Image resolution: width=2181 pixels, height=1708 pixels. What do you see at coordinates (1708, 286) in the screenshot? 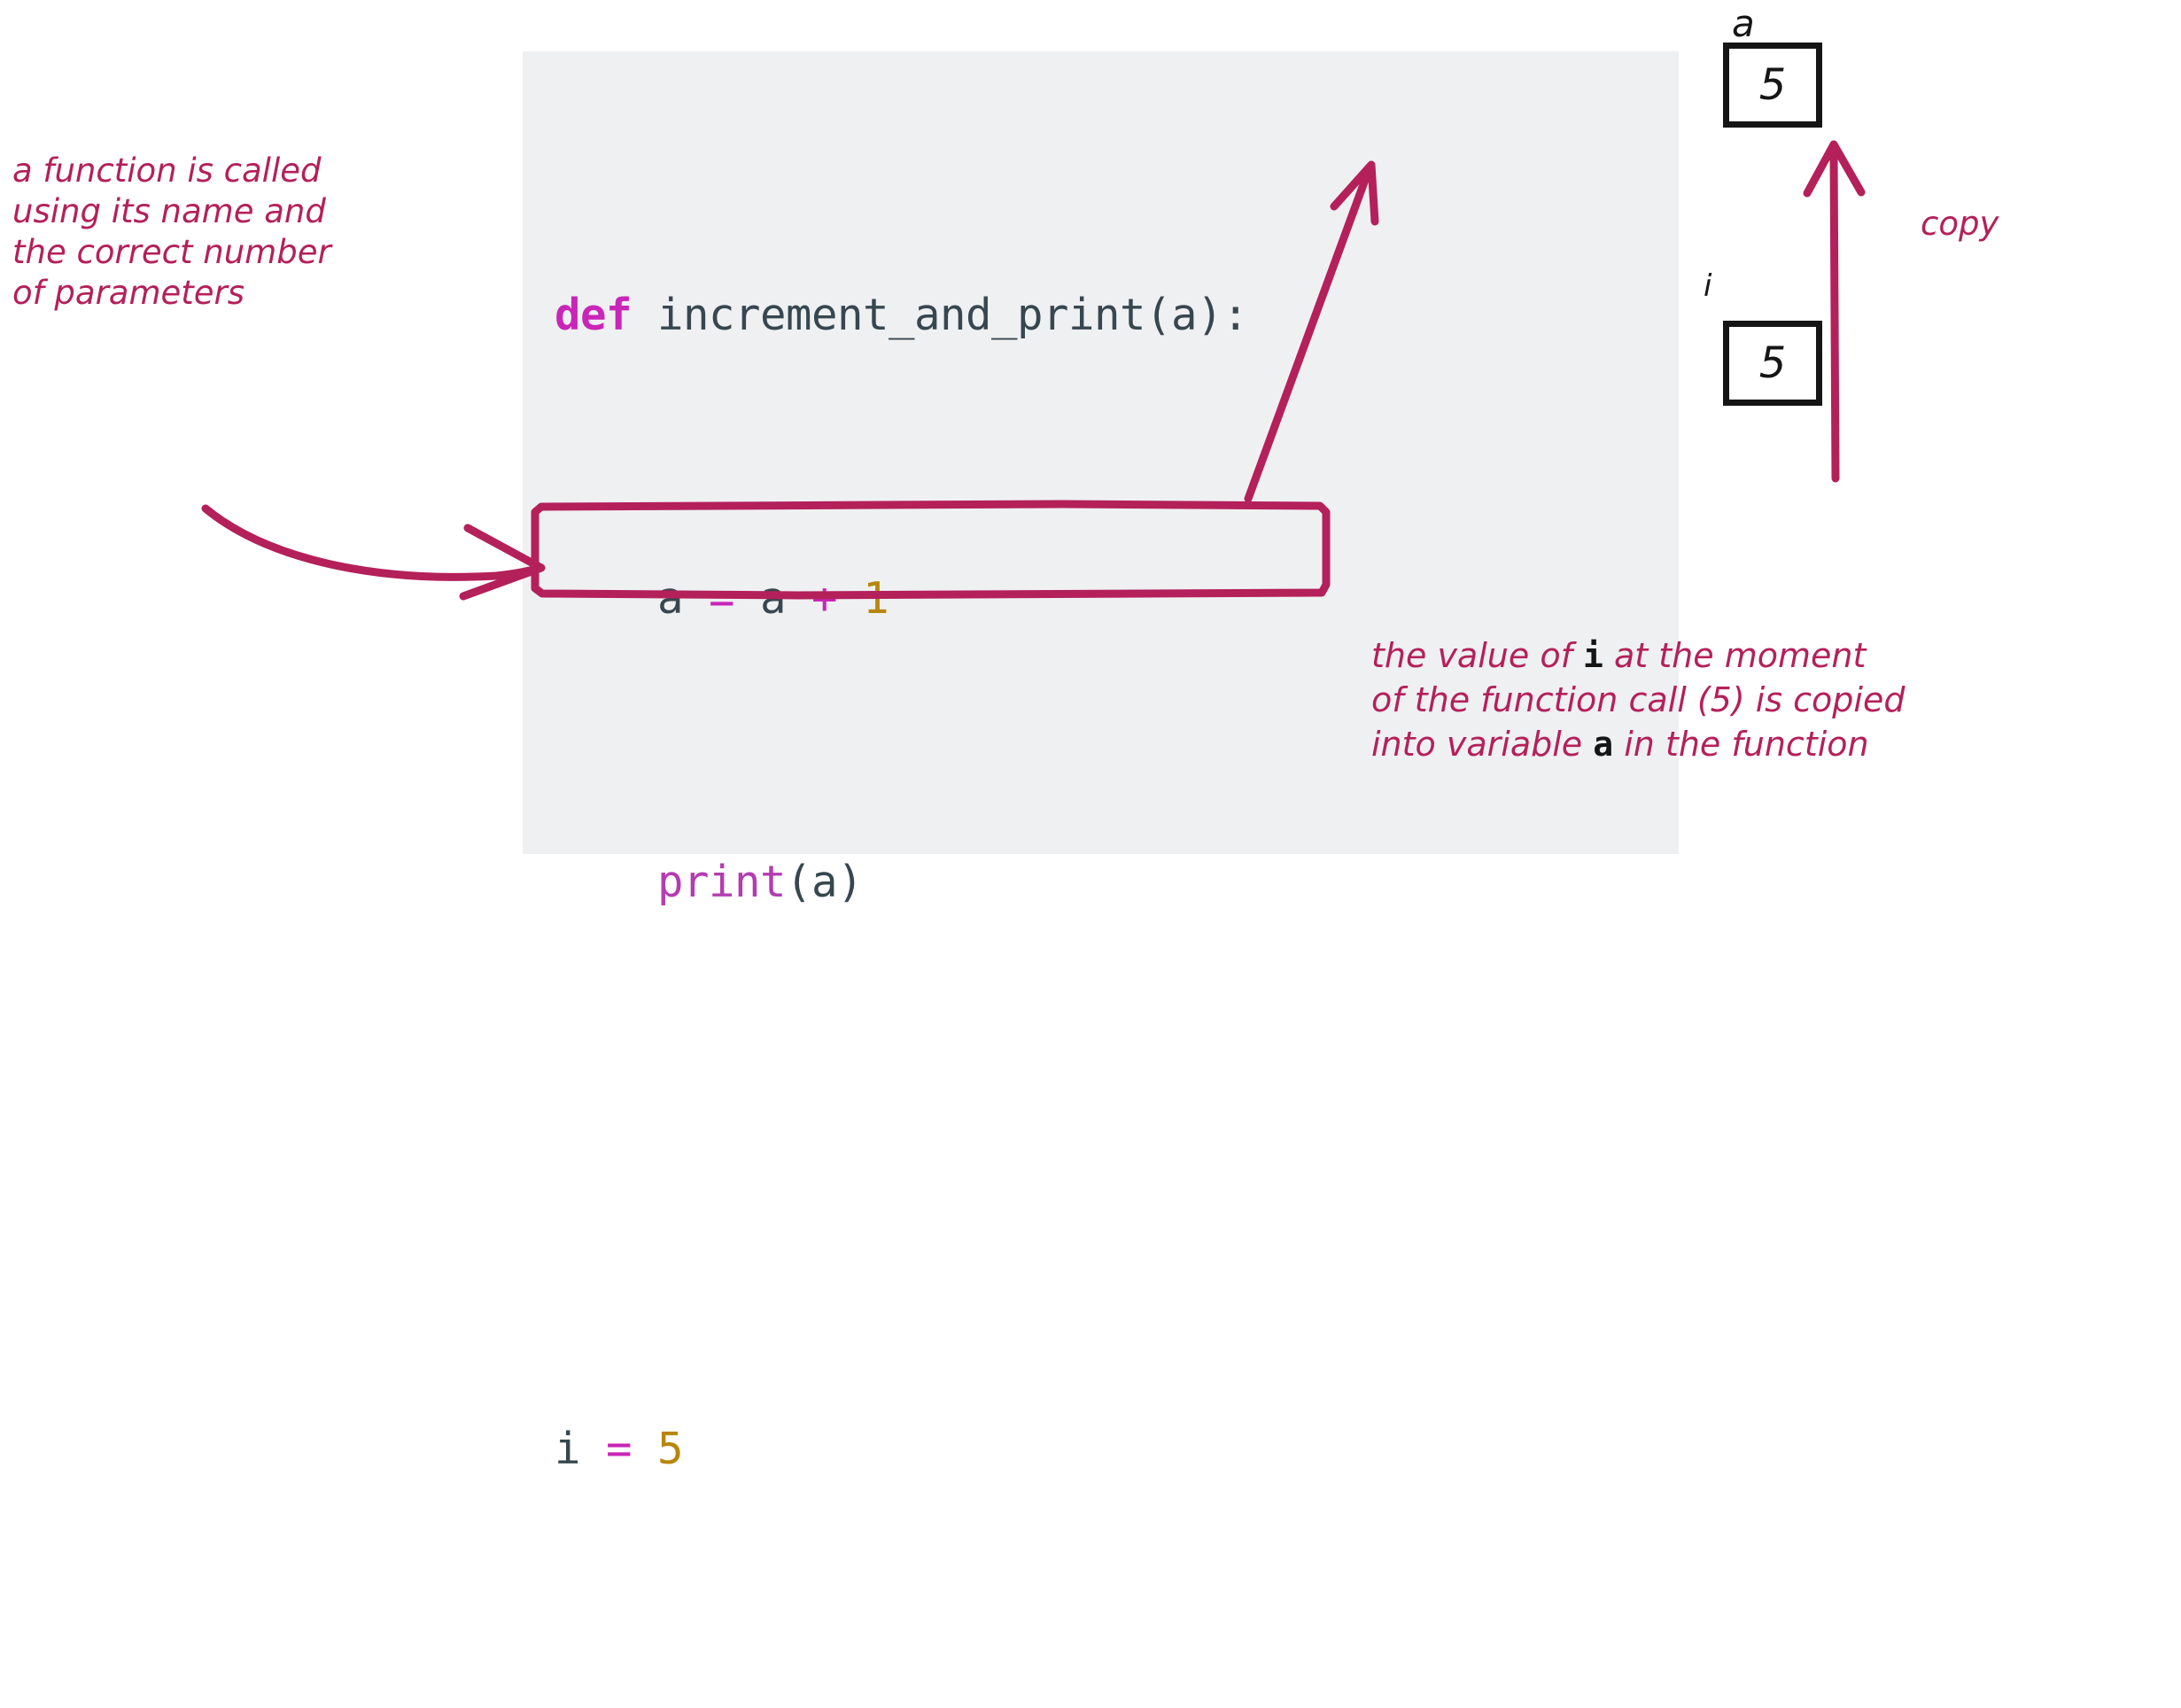
I see `variable-label-i: i` at bounding box center [1708, 286].